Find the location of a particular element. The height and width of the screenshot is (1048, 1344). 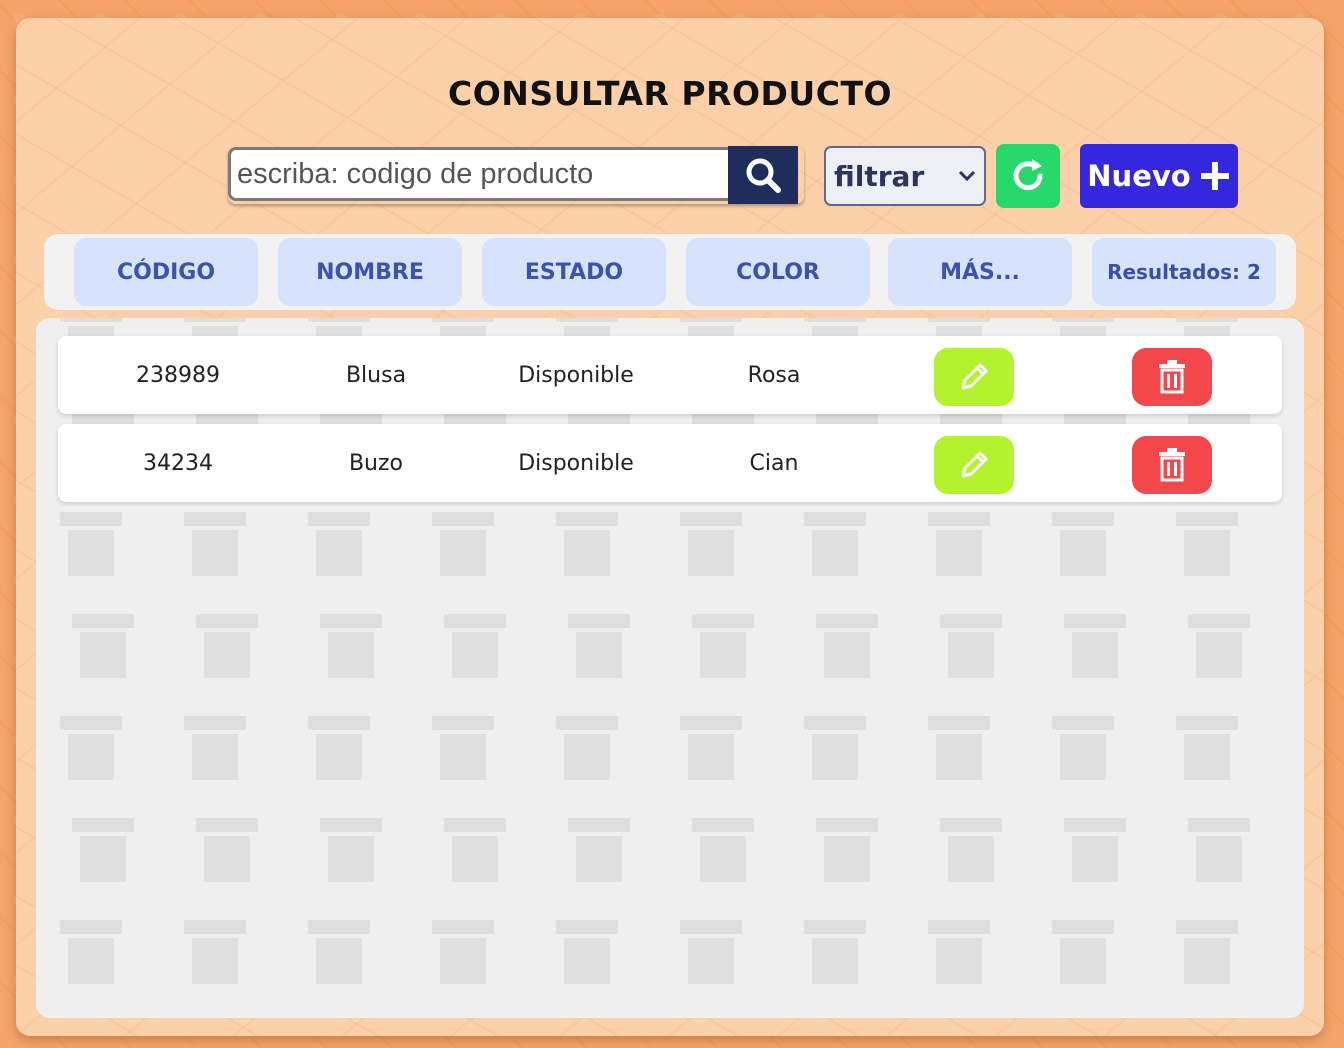

new-product-button: Nuevo is located at coordinates (1159, 176).